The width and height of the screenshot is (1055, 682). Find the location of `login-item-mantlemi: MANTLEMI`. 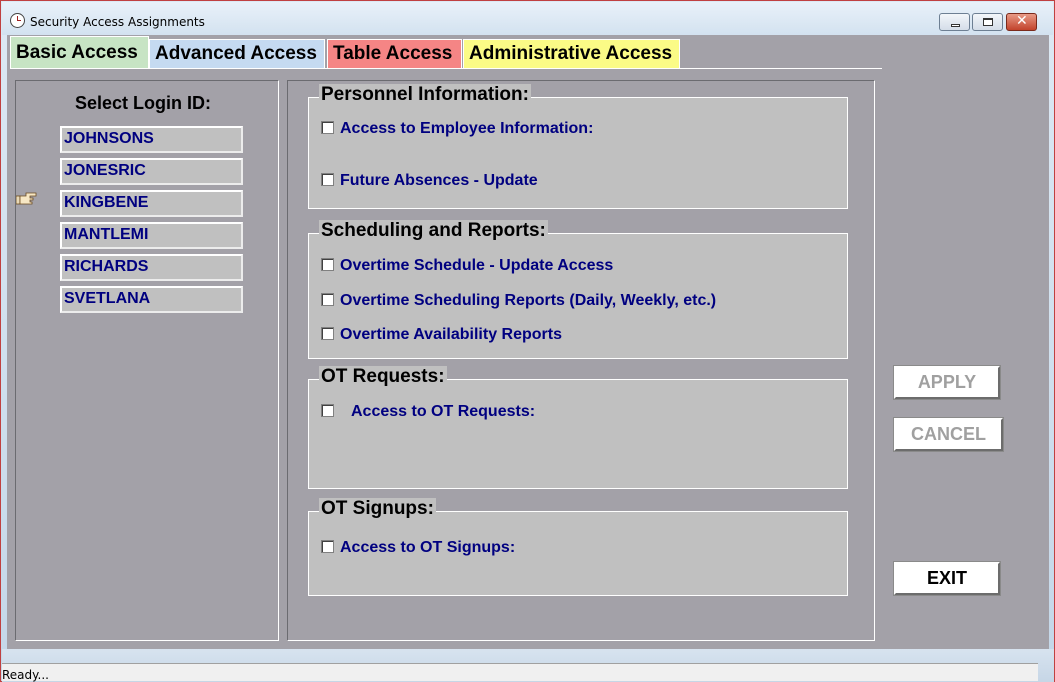

login-item-mantlemi: MANTLEMI is located at coordinates (151, 235).